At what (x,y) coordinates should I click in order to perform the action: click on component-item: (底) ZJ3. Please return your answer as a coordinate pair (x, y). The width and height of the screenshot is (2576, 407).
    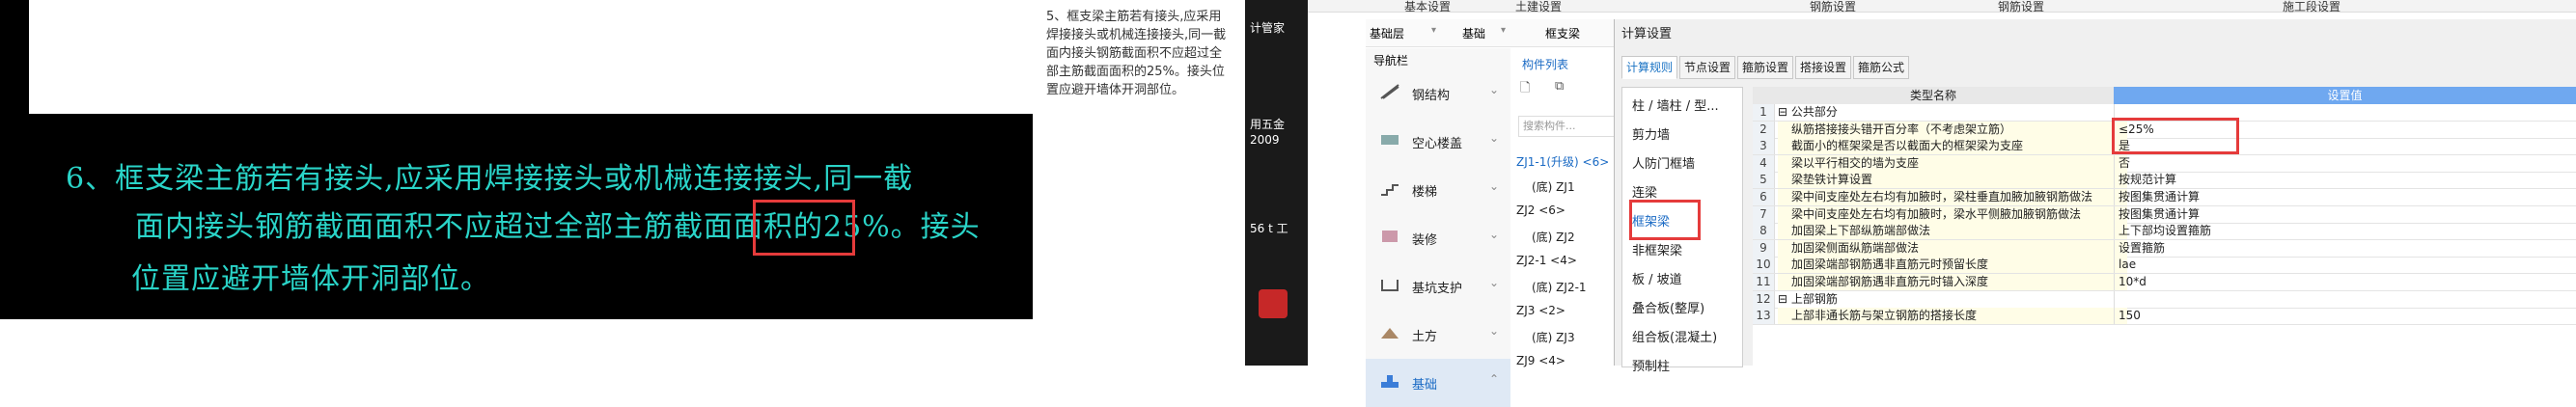
    Looking at the image, I should click on (1553, 337).